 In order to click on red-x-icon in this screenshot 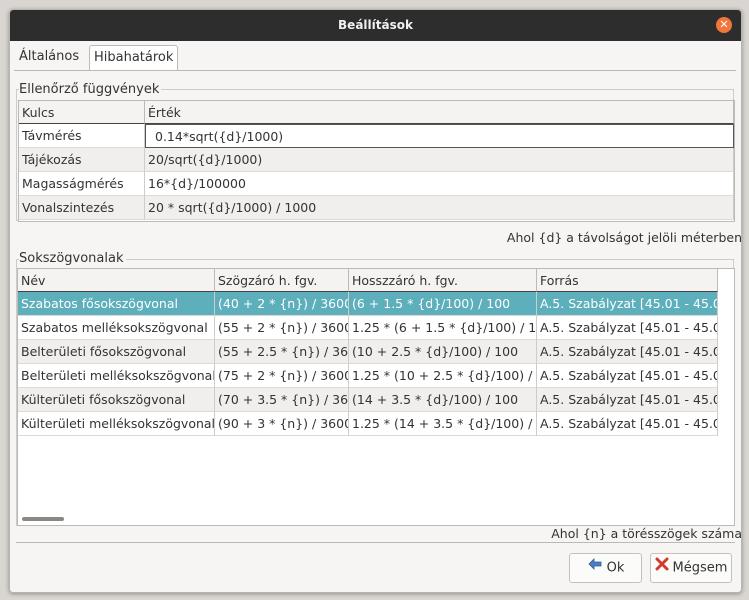, I will do `click(662, 568)`.